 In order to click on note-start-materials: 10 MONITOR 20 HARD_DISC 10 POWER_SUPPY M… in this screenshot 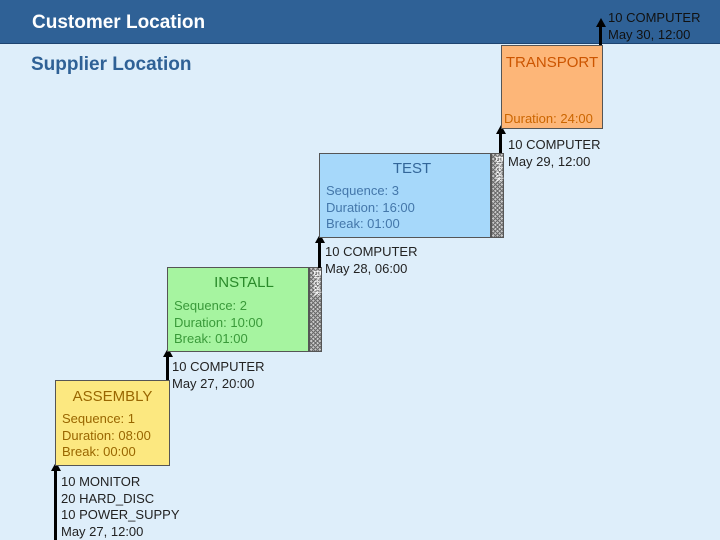, I will do `click(120, 507)`.